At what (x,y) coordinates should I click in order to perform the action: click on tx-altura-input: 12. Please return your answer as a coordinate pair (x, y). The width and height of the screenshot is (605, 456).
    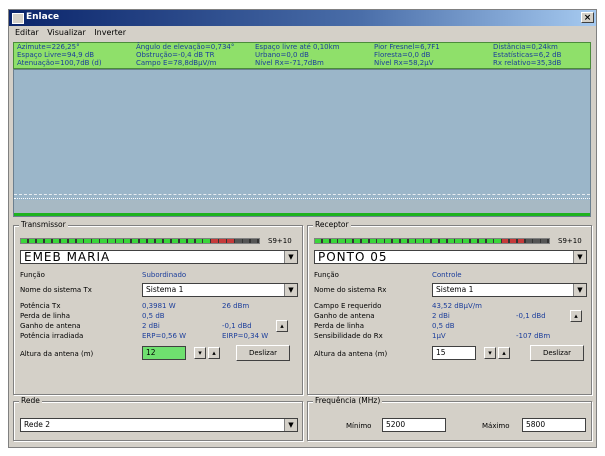
    Looking at the image, I should click on (164, 353).